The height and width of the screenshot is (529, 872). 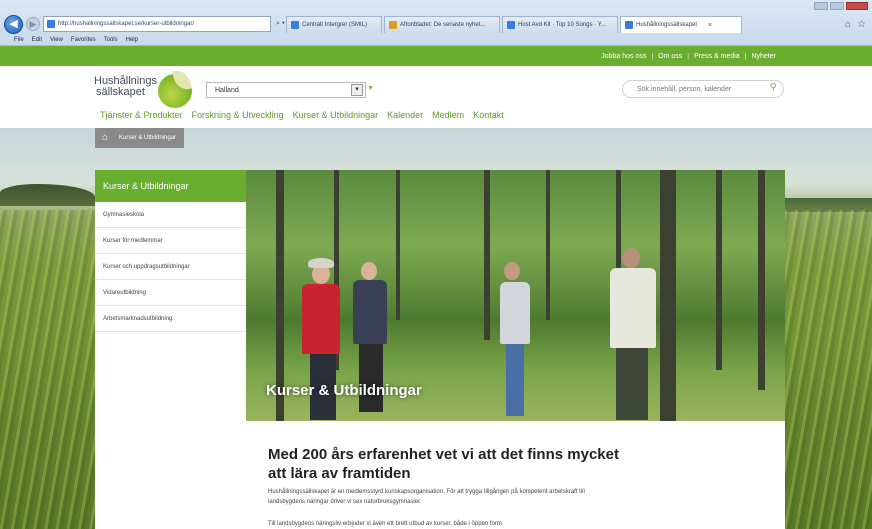 I want to click on search-input: Sök innehåll, person, kalender ⚲, so click(x=703, y=89).